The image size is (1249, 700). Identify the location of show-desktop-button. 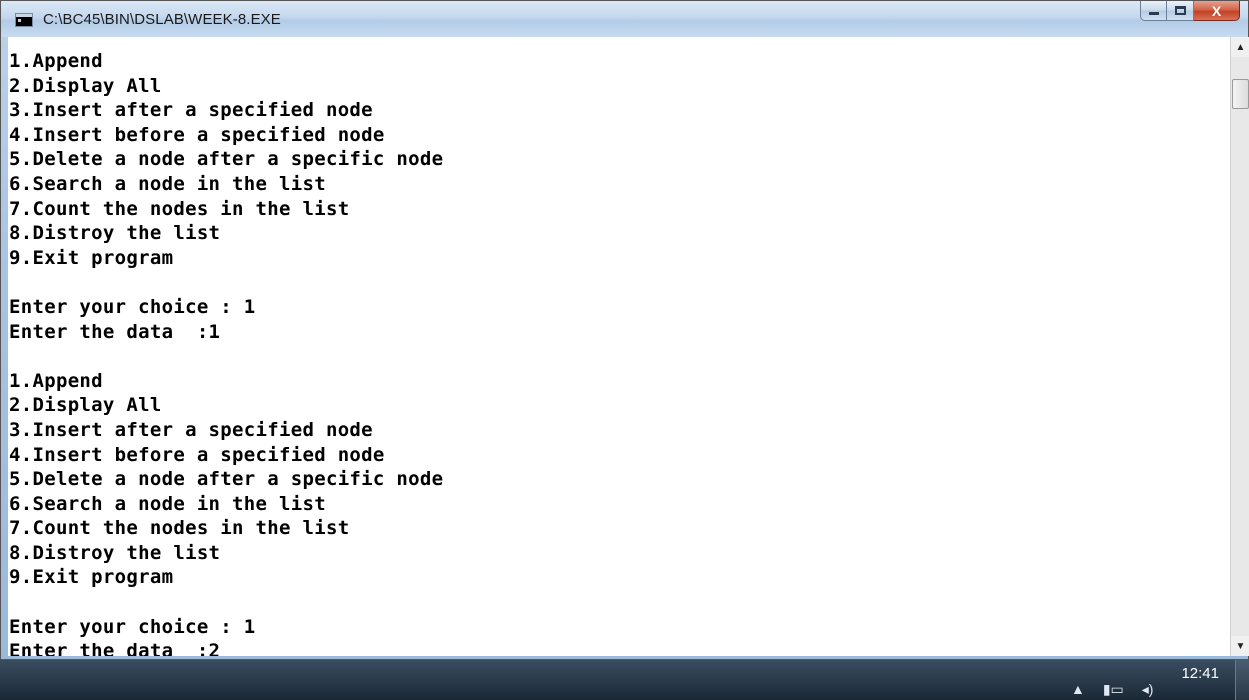
(1242, 680).